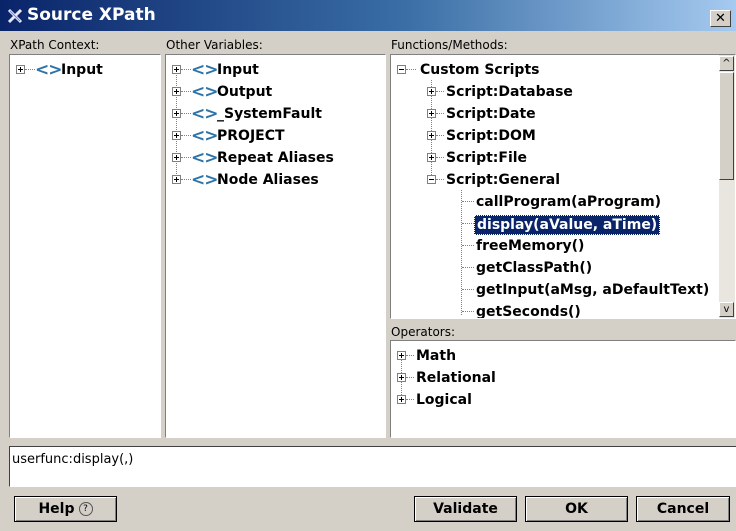  What do you see at coordinates (593, 290) in the screenshot?
I see `function-label: getInput(aMsg, aDefaultText)` at bounding box center [593, 290].